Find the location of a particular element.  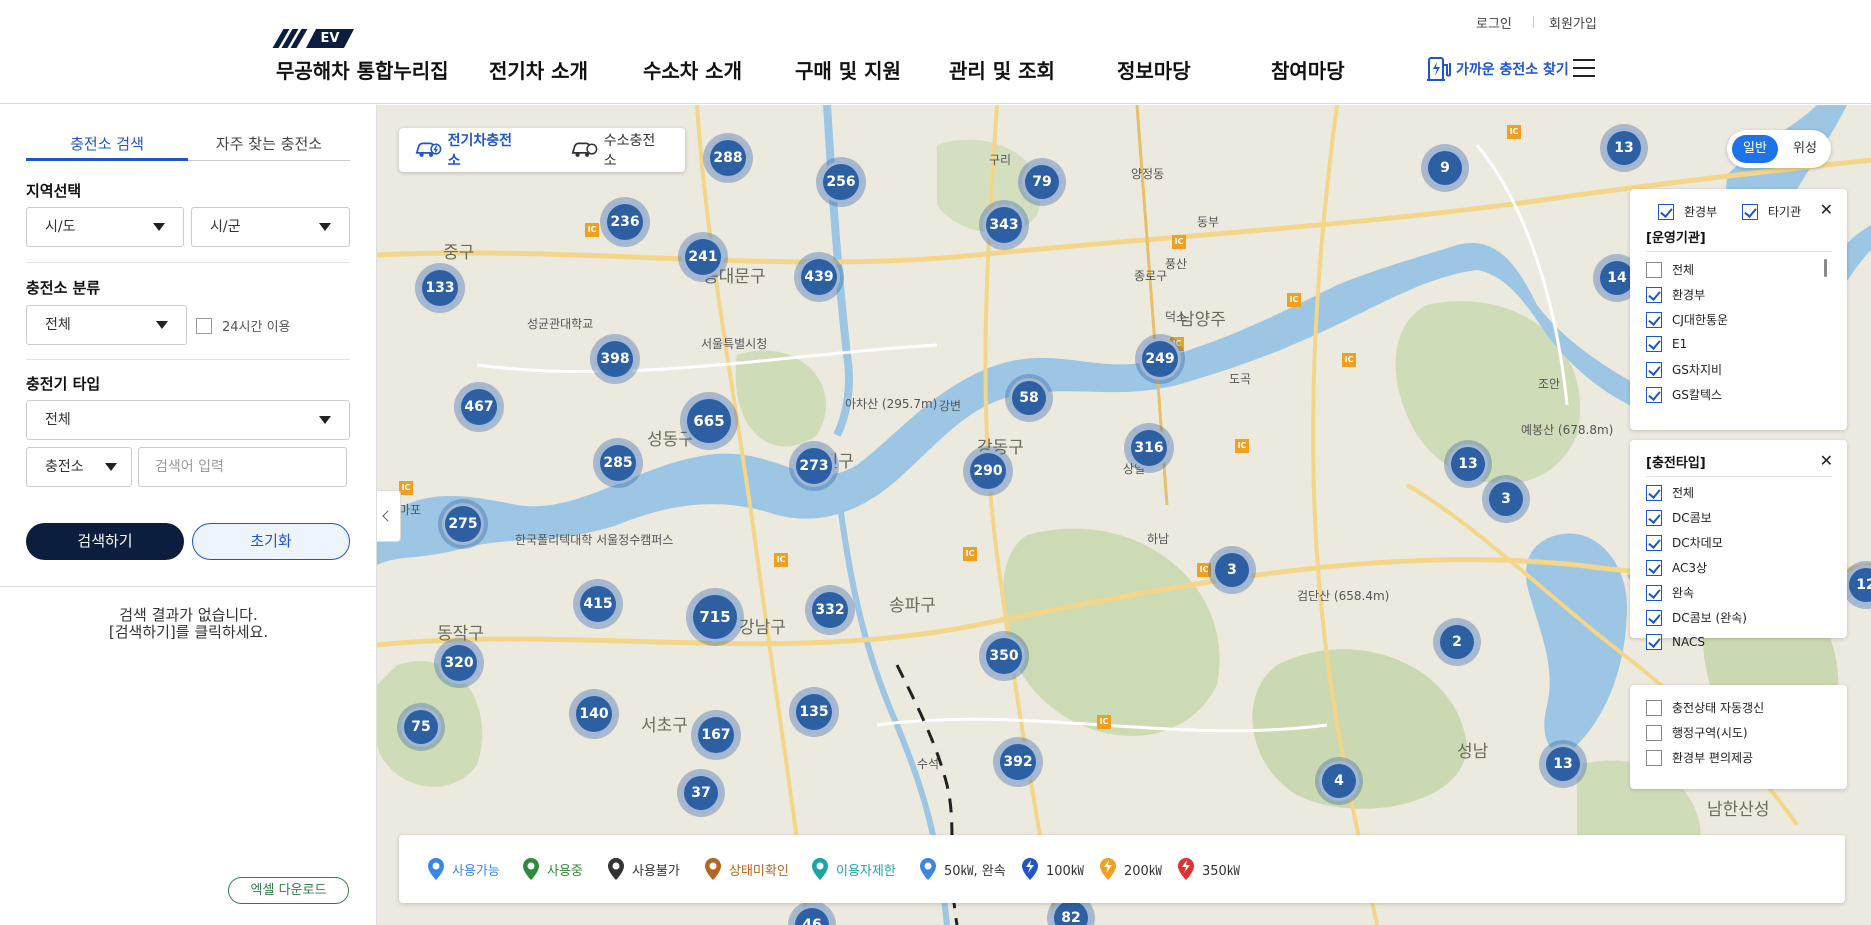

tab-favorite-stations: 자주 찾는 충전소 is located at coordinates (269, 144).